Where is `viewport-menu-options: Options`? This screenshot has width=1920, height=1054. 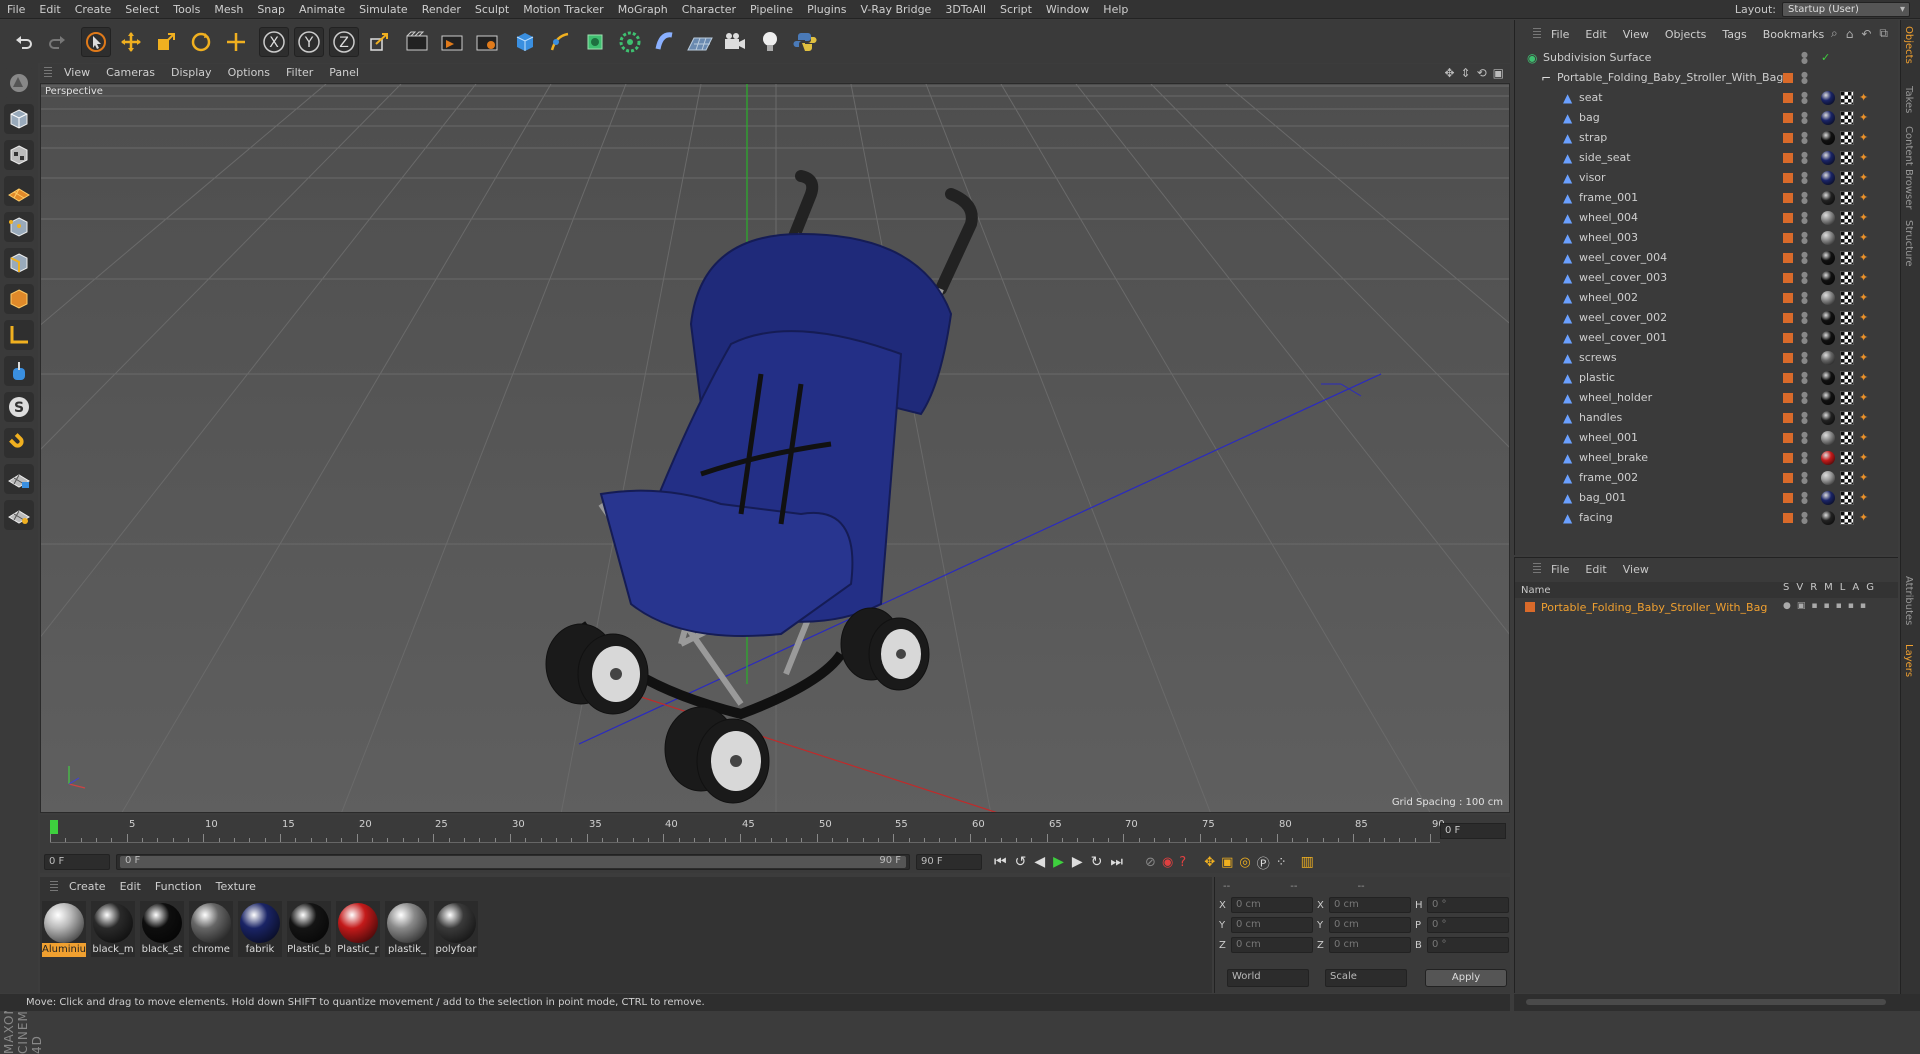
viewport-menu-options: Options is located at coordinates (249, 73).